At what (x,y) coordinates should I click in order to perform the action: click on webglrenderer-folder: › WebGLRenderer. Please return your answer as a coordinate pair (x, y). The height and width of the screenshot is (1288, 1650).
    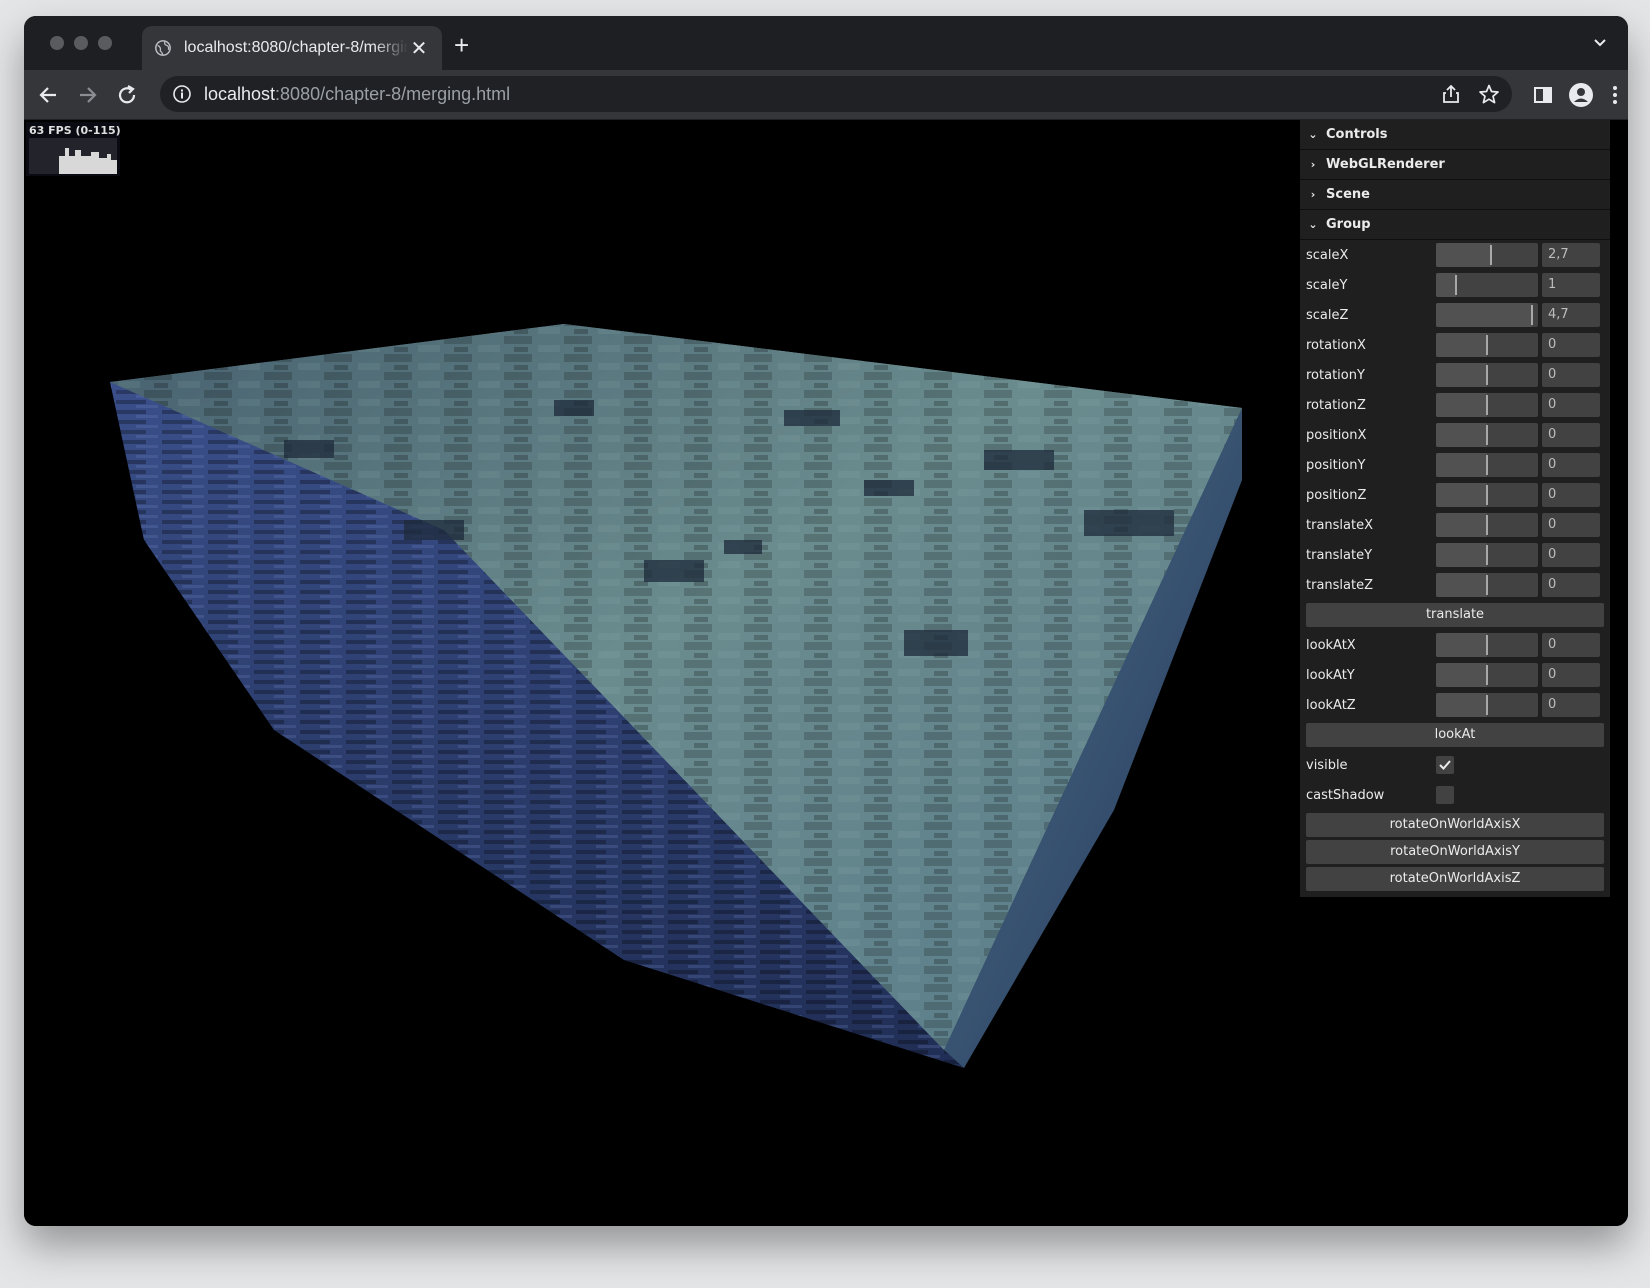
    Looking at the image, I should click on (1455, 165).